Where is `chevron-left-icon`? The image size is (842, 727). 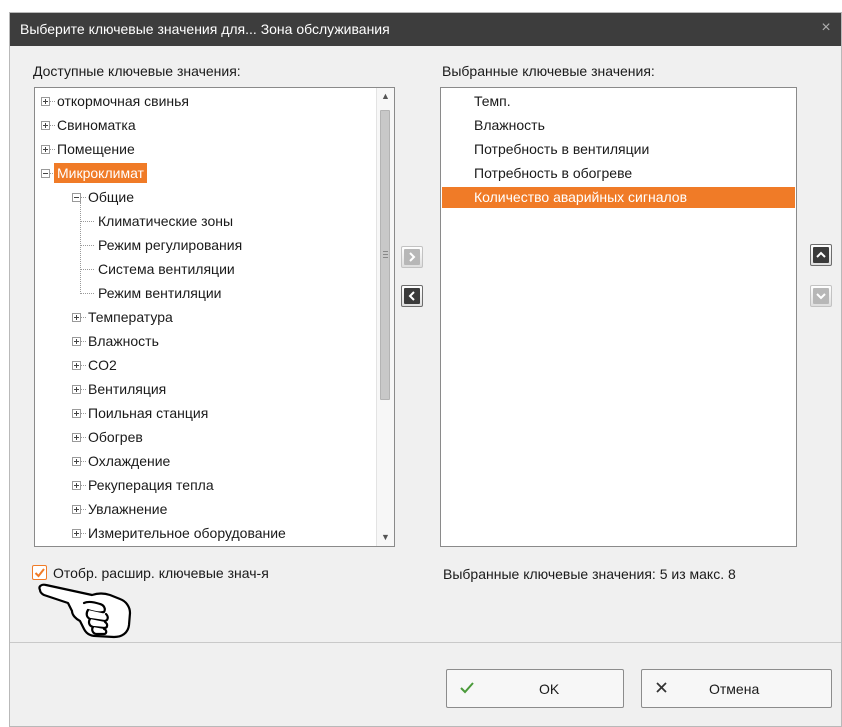 chevron-left-icon is located at coordinates (412, 296).